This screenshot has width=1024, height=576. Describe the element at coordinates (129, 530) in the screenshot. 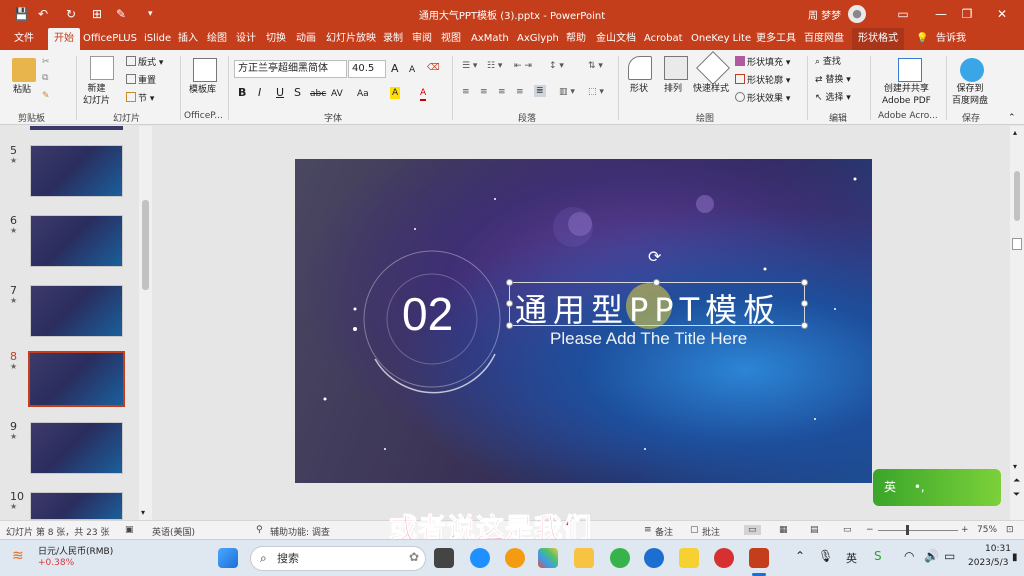

I see `spellcheck-icon: ▣` at that location.